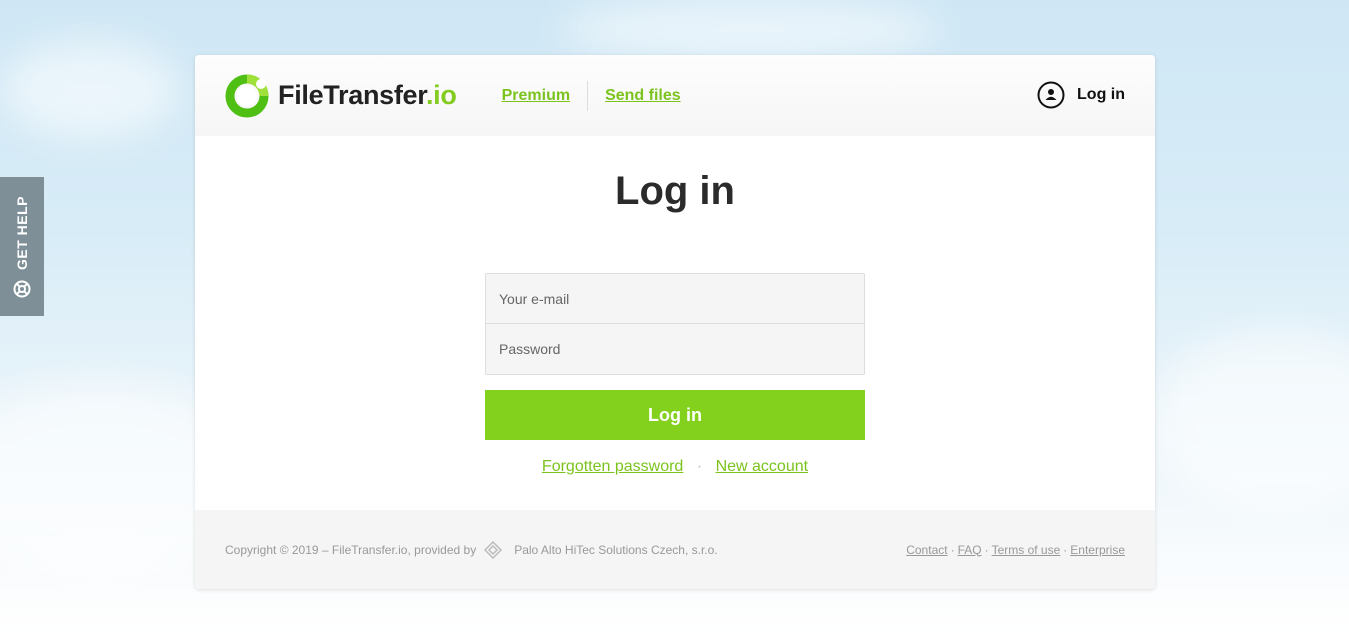 The height and width of the screenshot is (632, 1349). Describe the element at coordinates (441, 95) in the screenshot. I see `logo-tld: .io` at that location.